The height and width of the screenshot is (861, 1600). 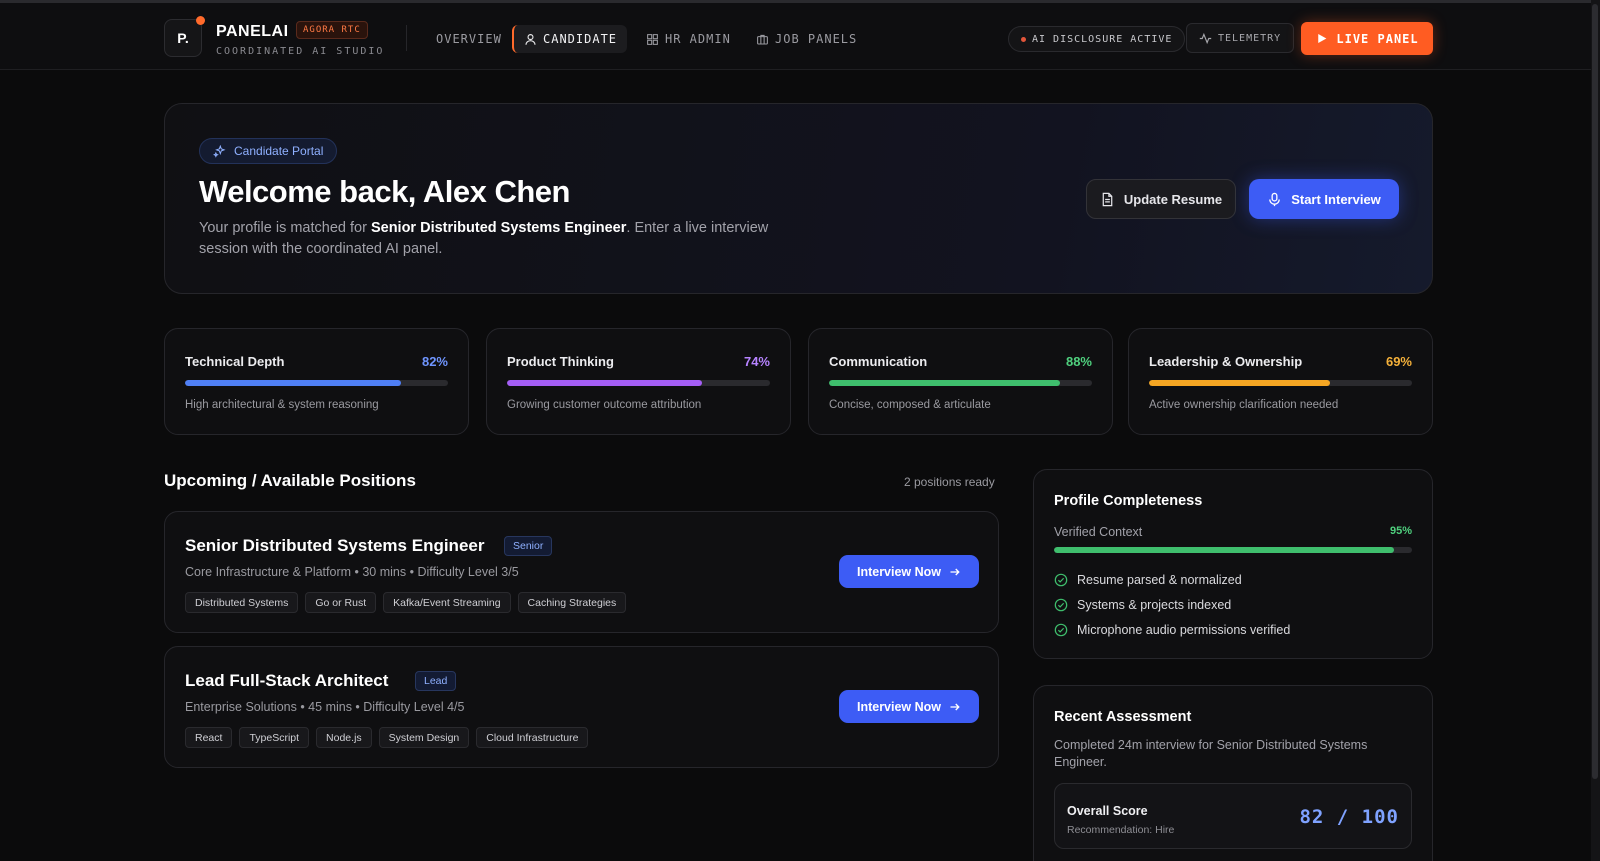 I want to click on nav-overview: OVERVIEW, so click(x=469, y=39).